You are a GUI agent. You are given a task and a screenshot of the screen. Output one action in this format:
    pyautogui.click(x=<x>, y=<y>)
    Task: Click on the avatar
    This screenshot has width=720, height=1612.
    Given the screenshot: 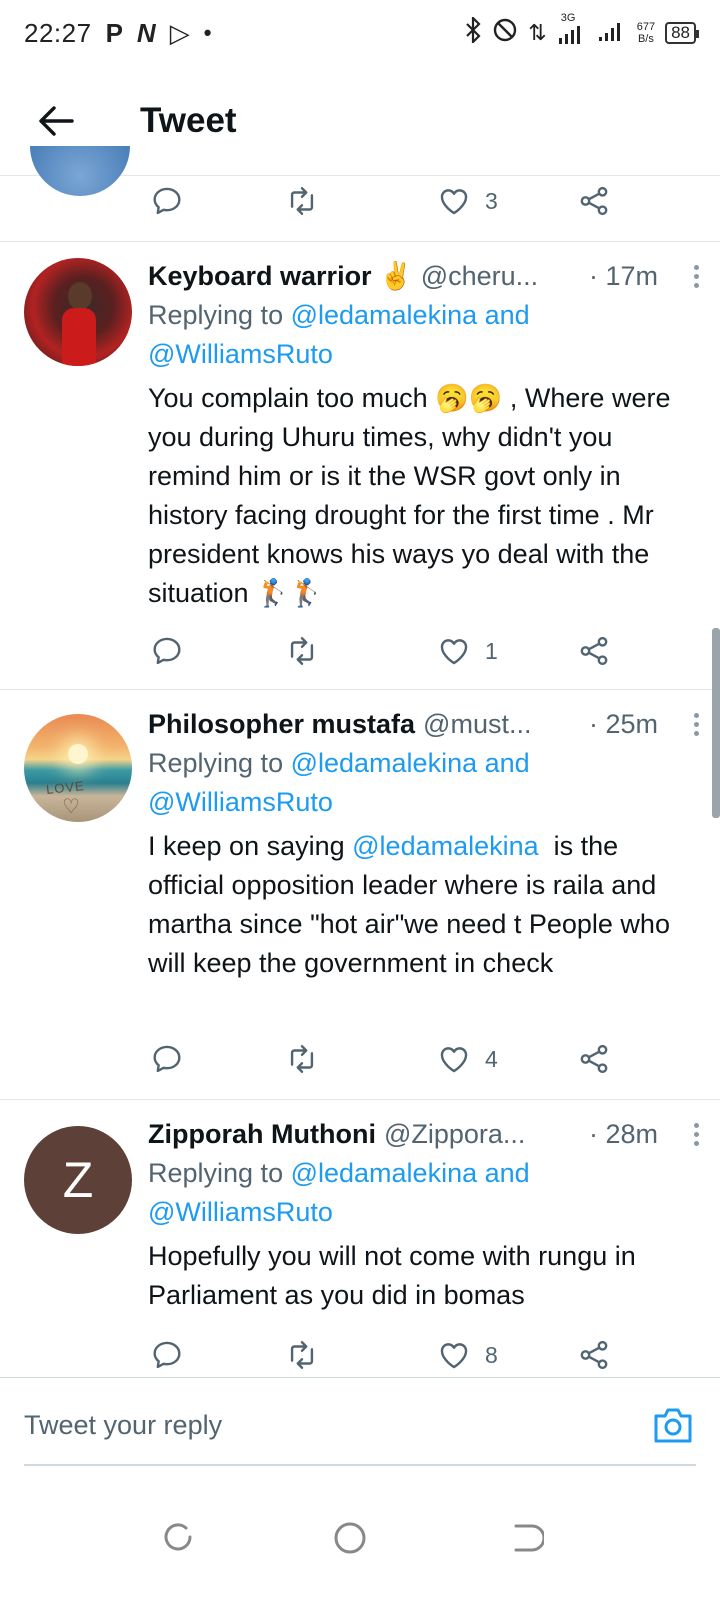 What is the action you would take?
    pyautogui.click(x=78, y=312)
    